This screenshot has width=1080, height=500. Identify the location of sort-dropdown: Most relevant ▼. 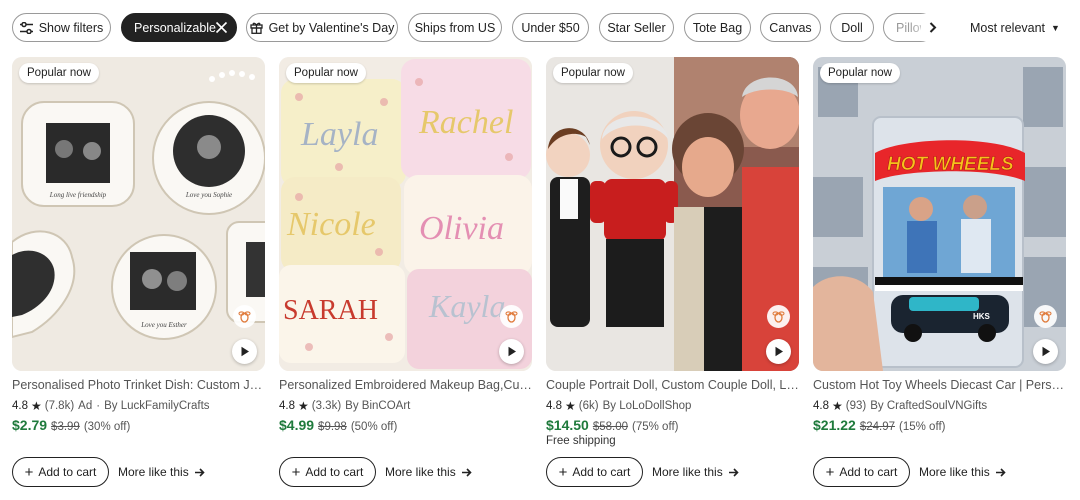
(1020, 27).